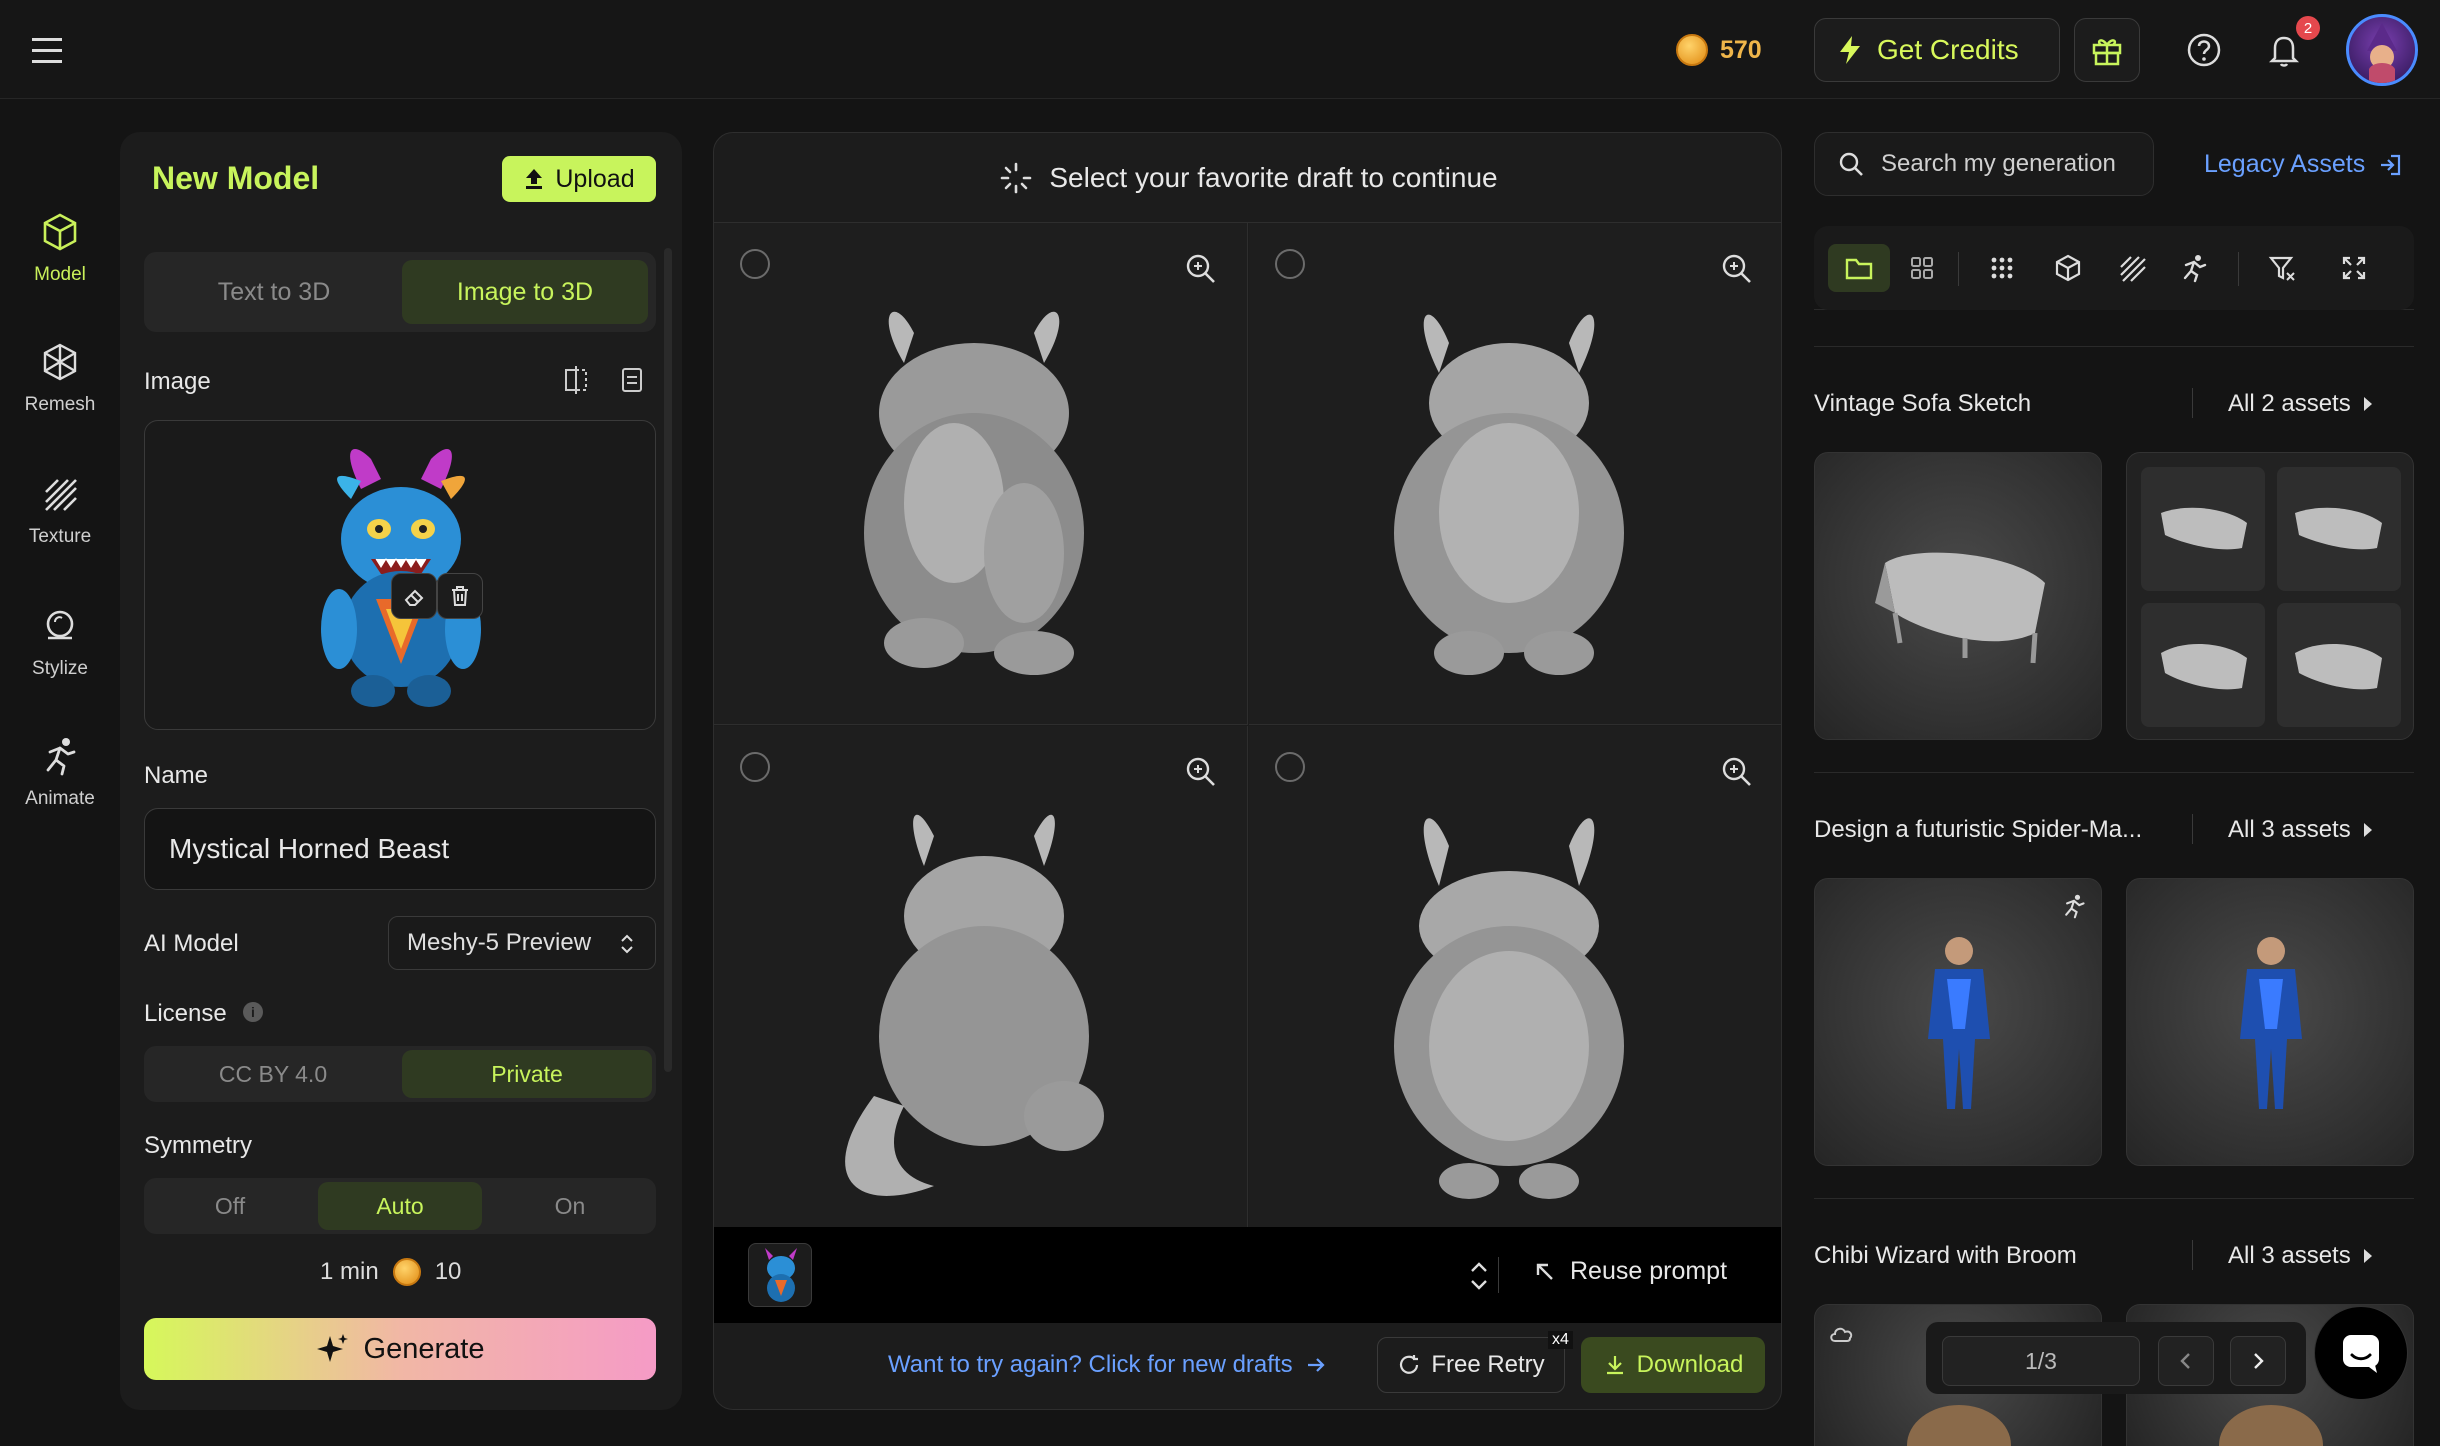  I want to click on all-assets-label: All 3 assets, so click(2289, 829).